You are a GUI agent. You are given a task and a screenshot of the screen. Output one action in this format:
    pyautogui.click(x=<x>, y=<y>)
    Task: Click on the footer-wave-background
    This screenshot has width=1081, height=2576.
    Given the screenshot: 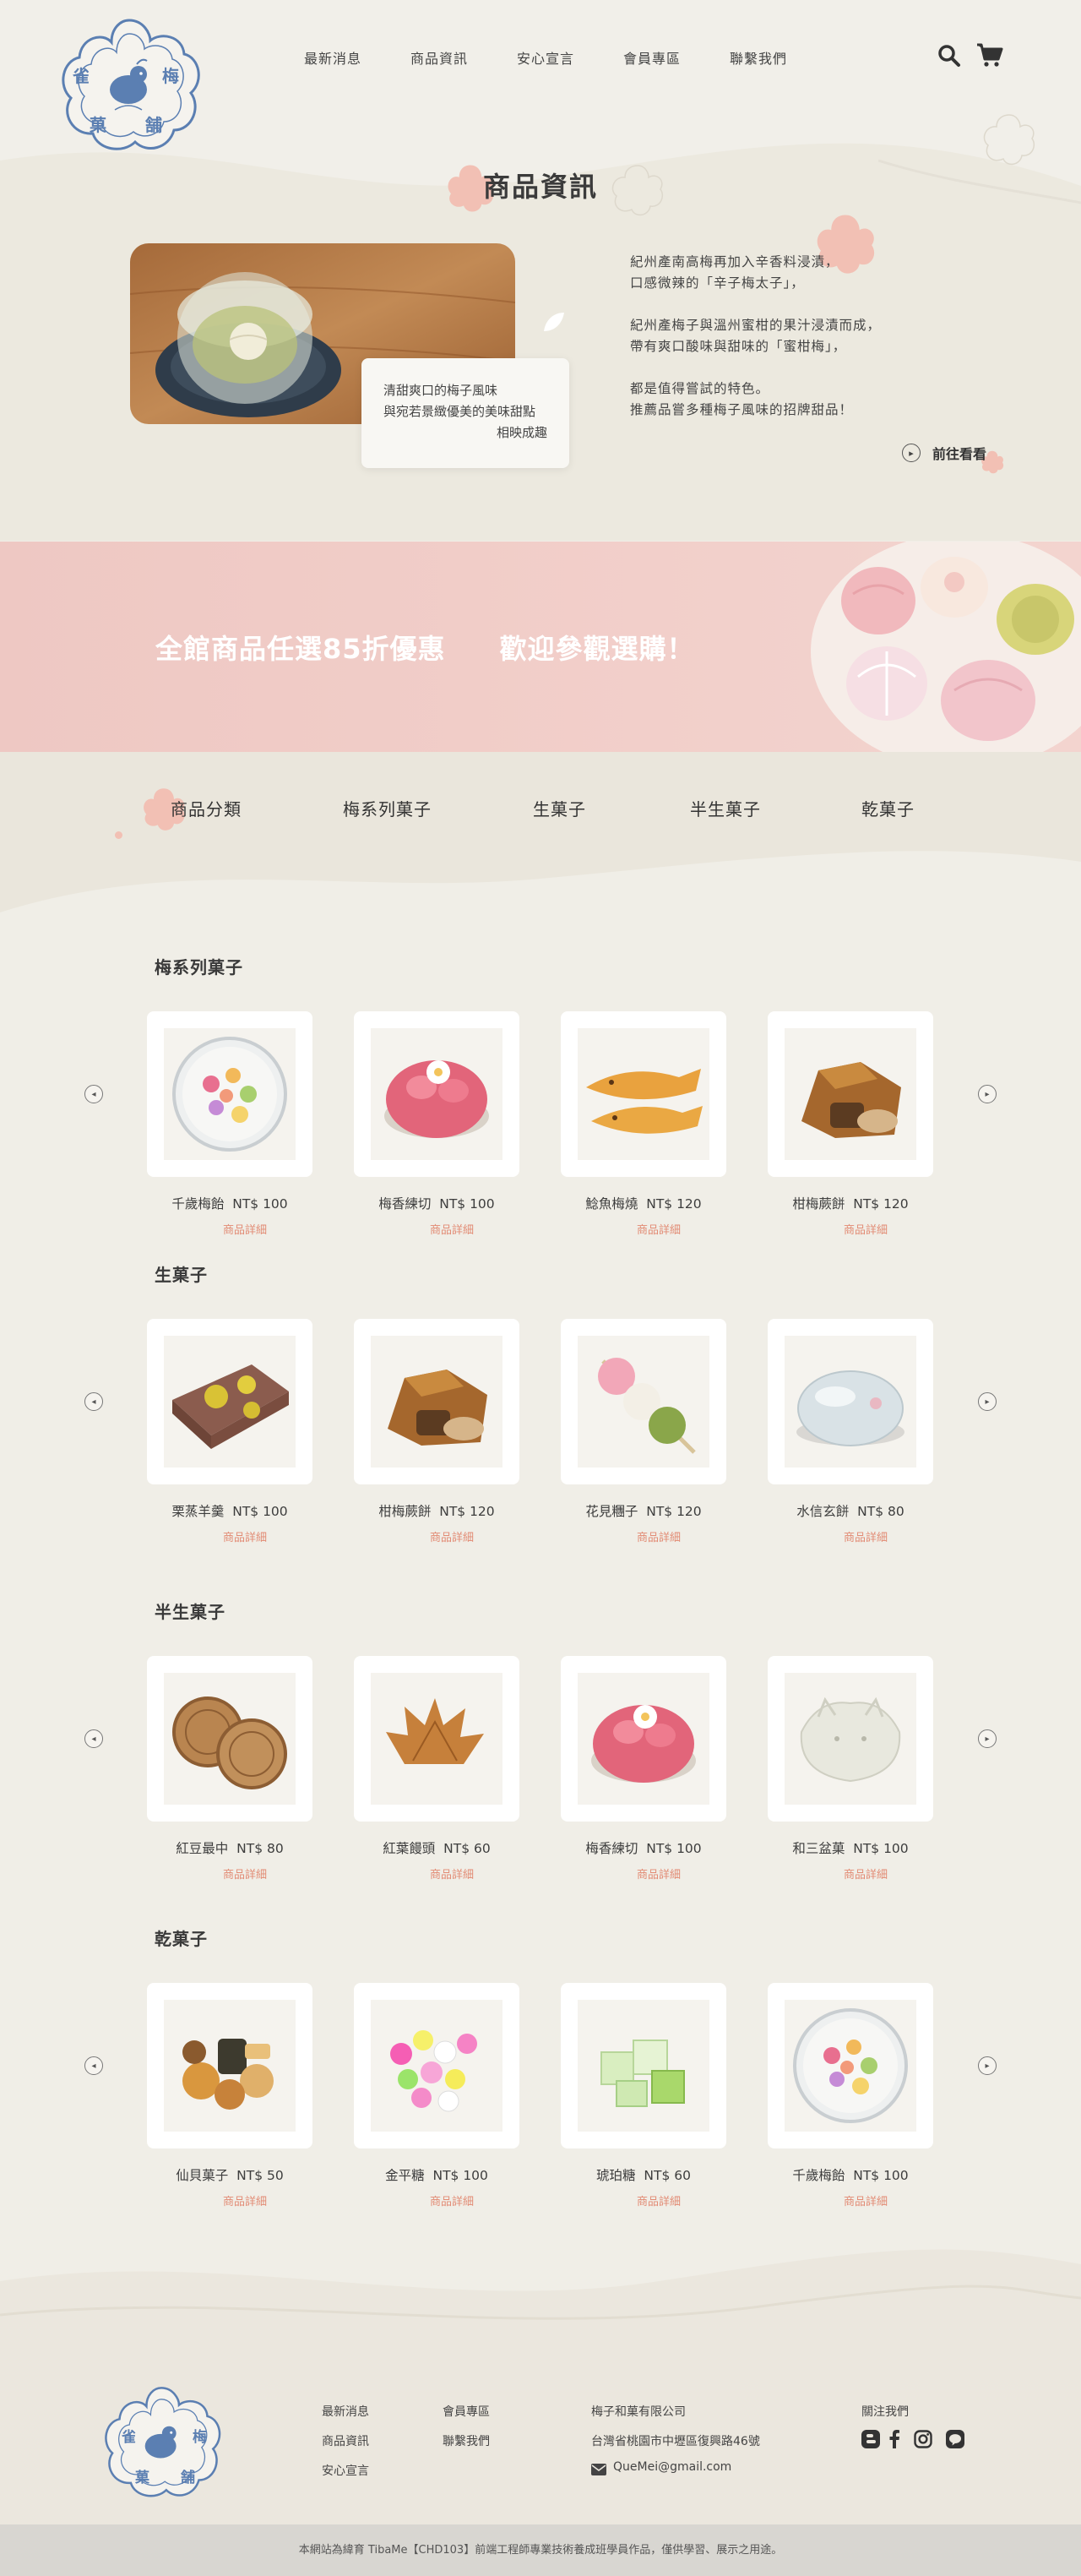 What is the action you would take?
    pyautogui.click(x=540, y=2303)
    